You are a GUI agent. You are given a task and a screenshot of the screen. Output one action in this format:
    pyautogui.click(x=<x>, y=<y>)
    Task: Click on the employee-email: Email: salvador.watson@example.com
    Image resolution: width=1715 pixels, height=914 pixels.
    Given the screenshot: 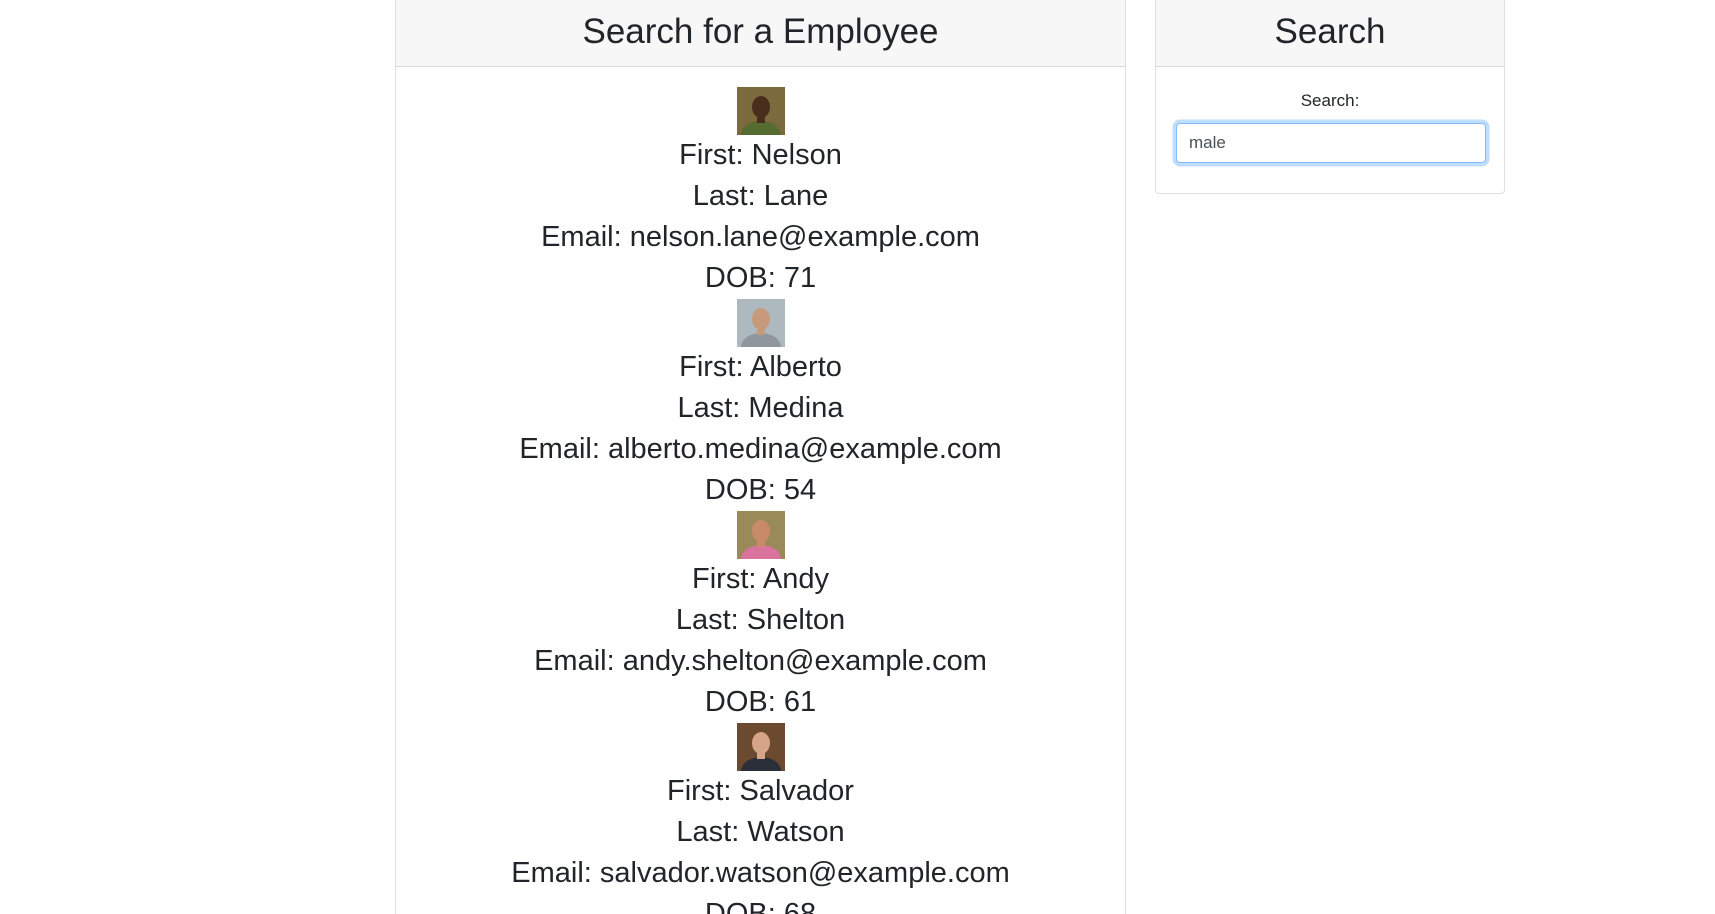 What is the action you would take?
    pyautogui.click(x=760, y=873)
    